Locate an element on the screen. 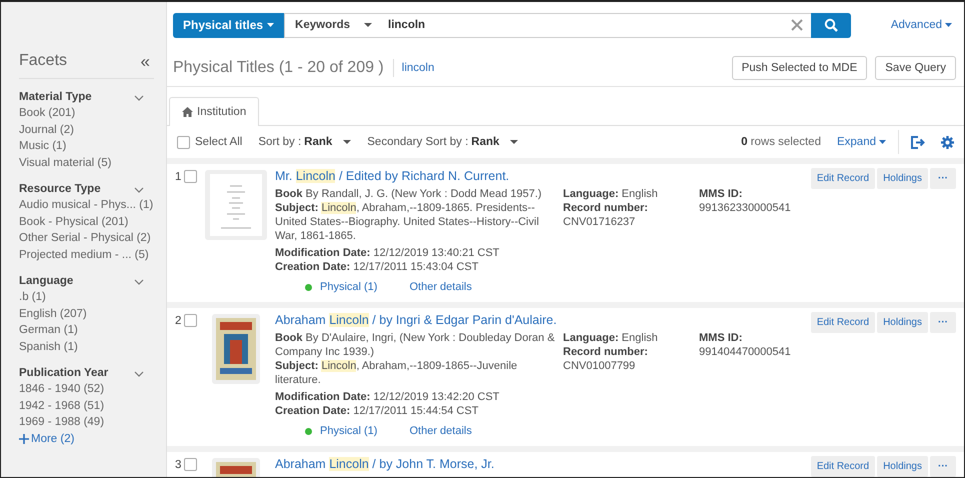 The width and height of the screenshot is (965, 478). advanced-link: Advanced is located at coordinates (921, 25).